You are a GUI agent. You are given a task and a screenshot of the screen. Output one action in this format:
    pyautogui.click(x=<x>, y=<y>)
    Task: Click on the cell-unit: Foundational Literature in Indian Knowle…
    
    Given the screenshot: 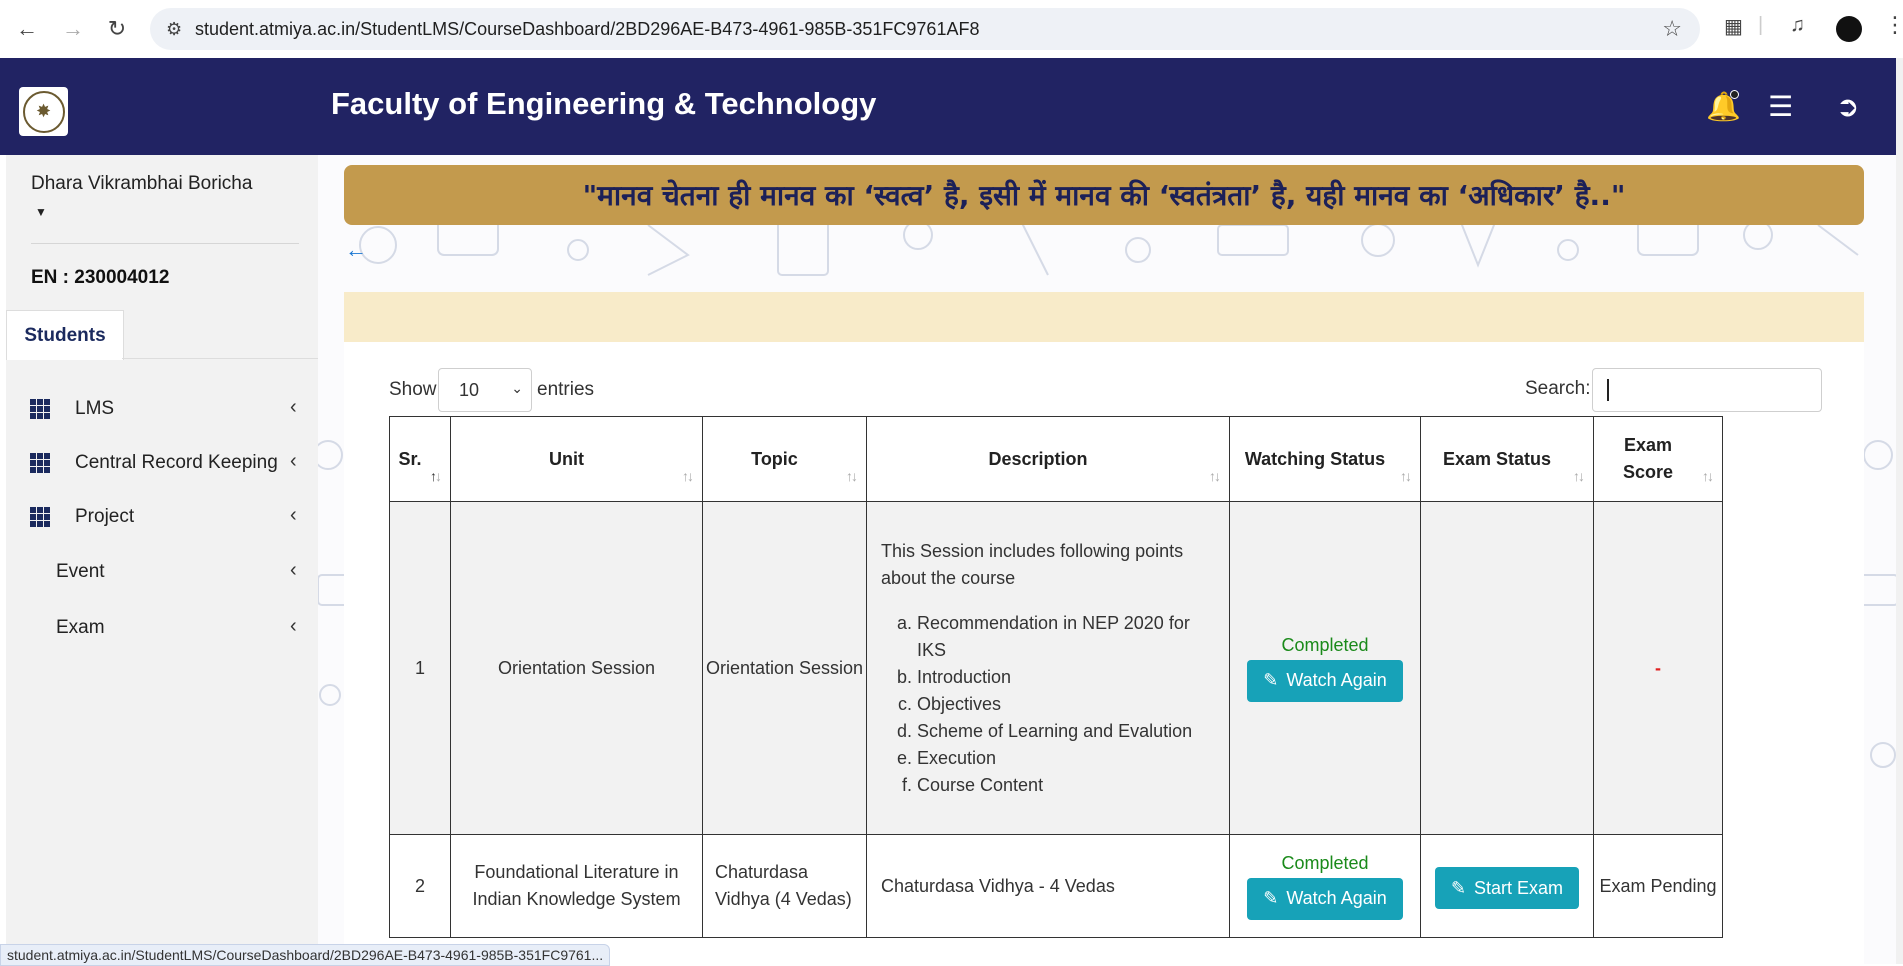 What is the action you would take?
    pyautogui.click(x=576, y=886)
    